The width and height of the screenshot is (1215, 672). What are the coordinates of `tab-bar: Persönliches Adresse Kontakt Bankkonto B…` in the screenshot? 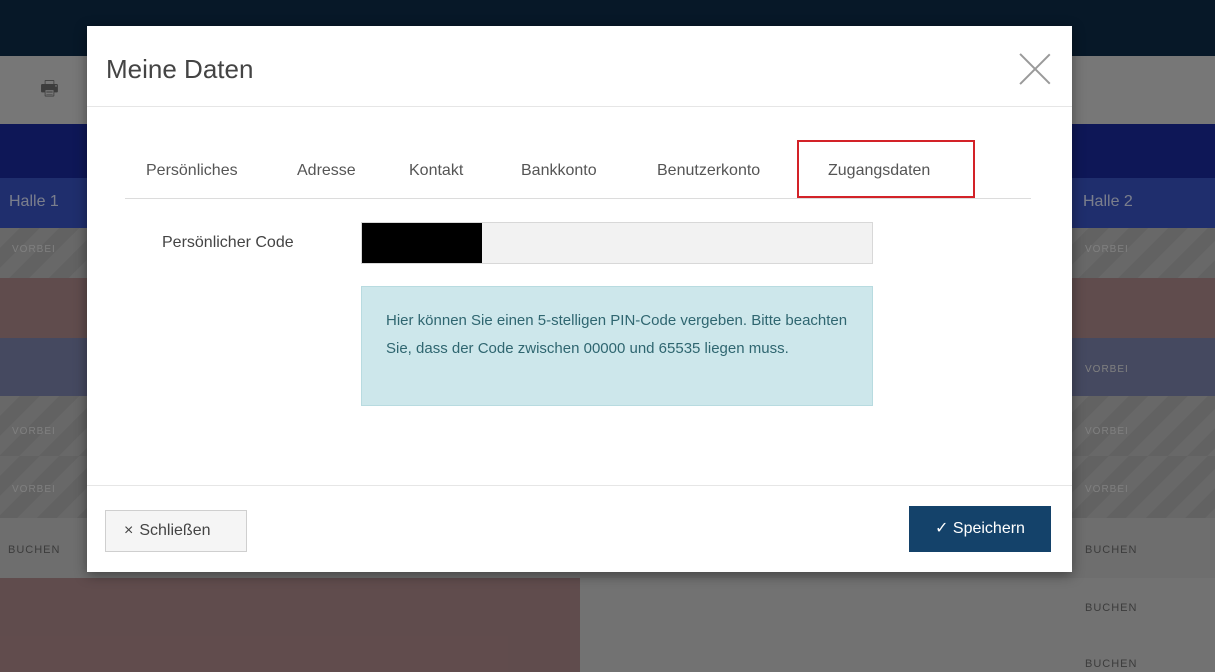 It's located at (578, 169).